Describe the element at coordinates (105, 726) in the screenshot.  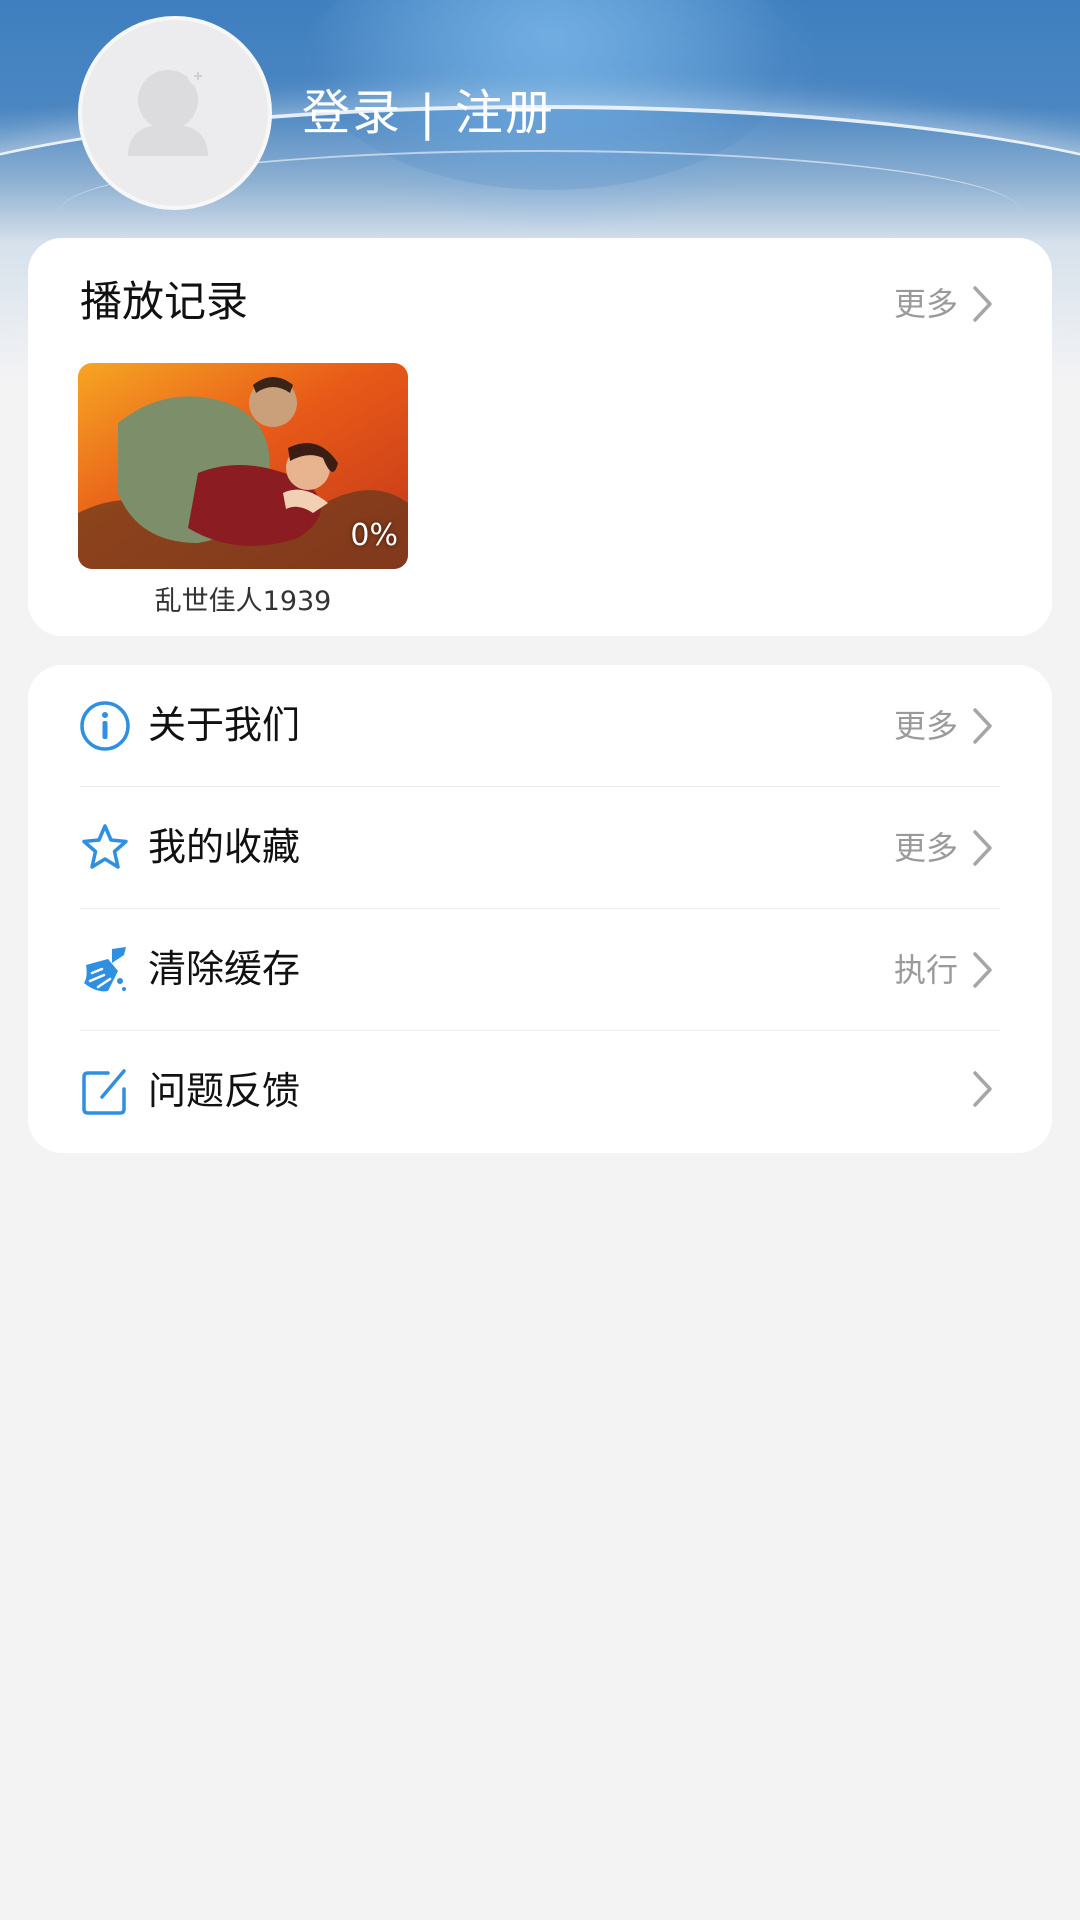
I see `info-icon` at that location.